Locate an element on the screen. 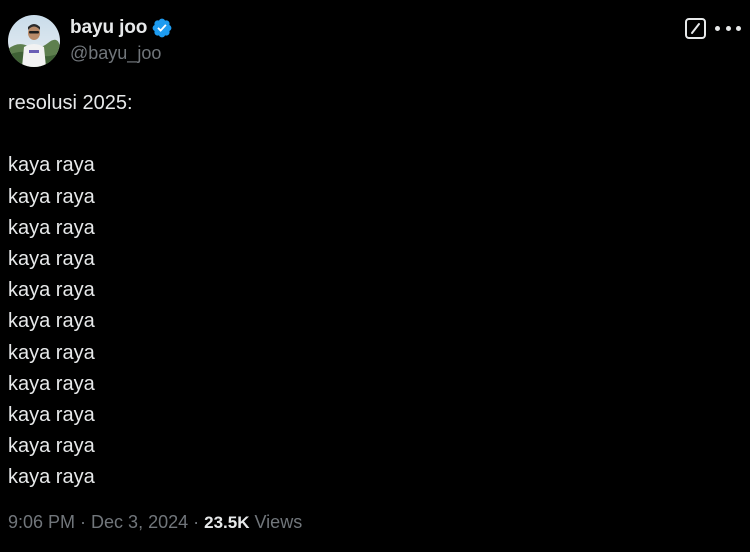 This screenshot has height=552, width=750. tweet-line: resolusi 2025: is located at coordinates (70, 103).